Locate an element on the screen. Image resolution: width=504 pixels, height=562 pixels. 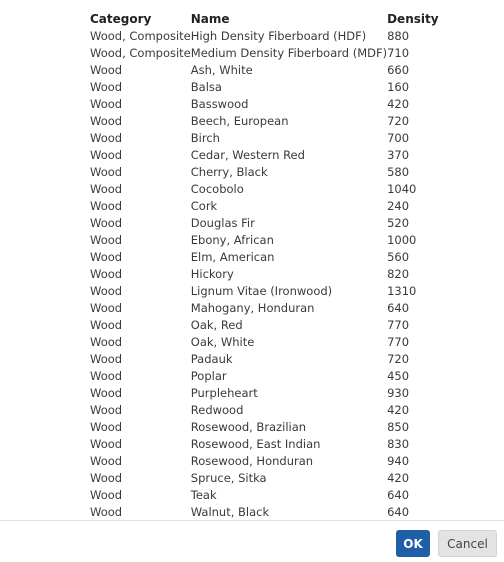
cell-name: Ebony, African is located at coordinates (232, 240).